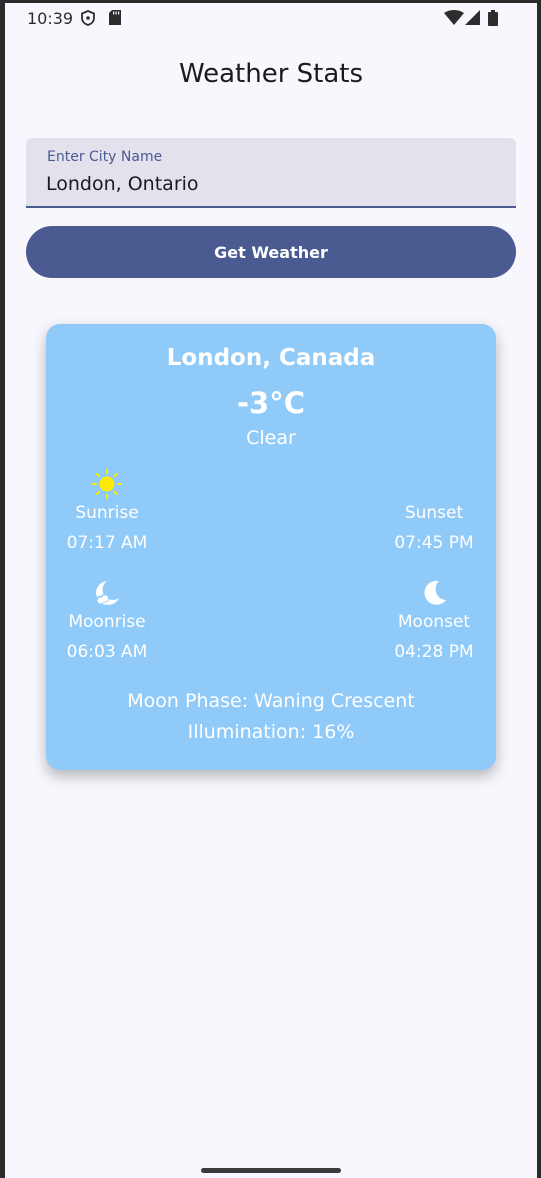  I want to click on sunset-label: Sunset, so click(434, 513).